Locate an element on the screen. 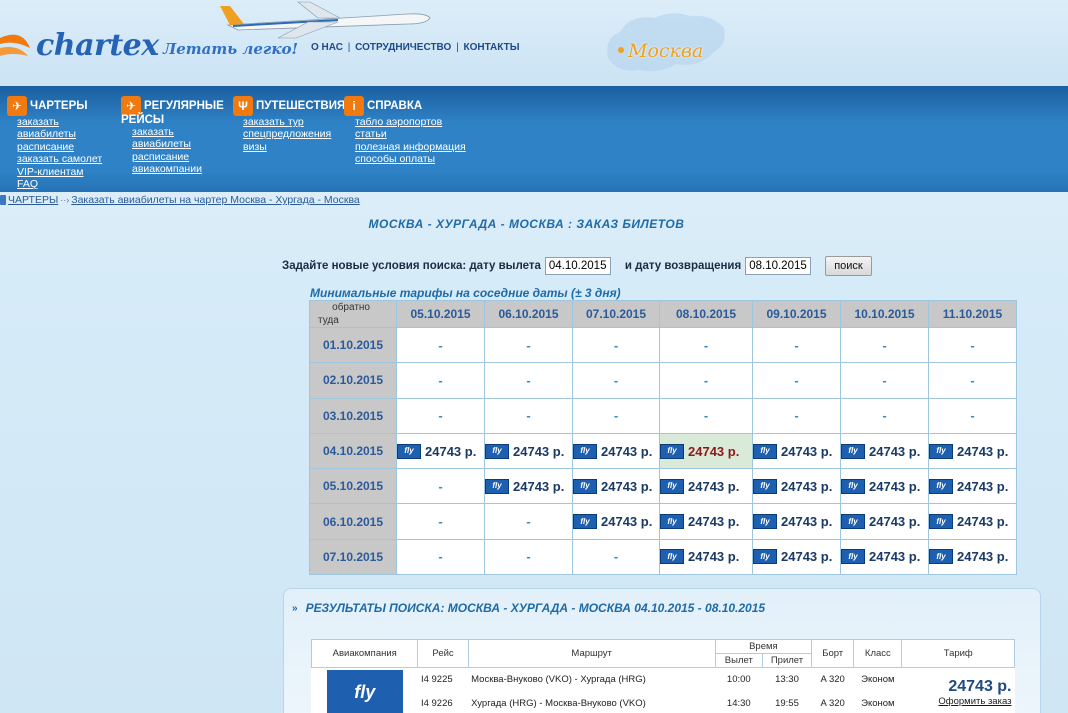  return-date-input is located at coordinates (778, 266).